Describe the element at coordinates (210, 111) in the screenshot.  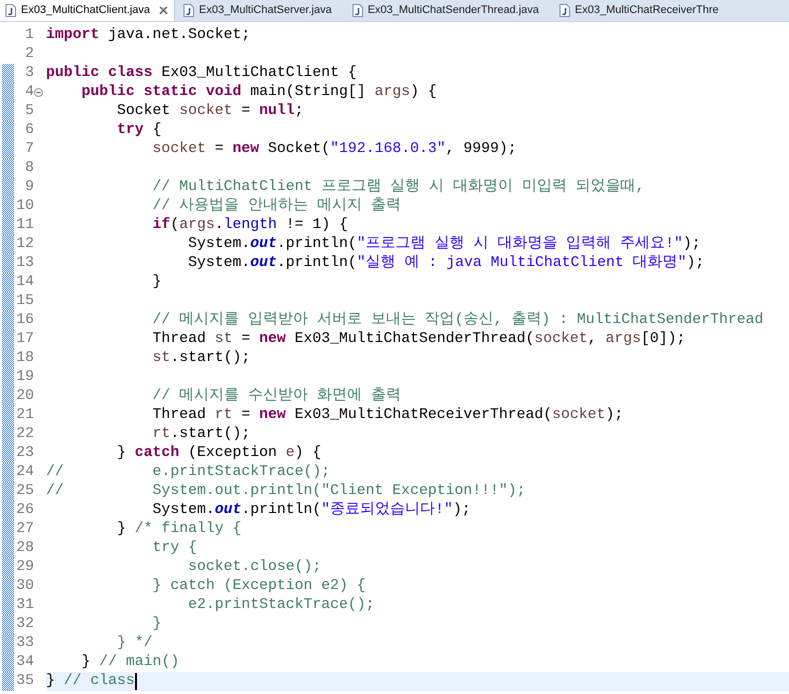
I see `code-line: Socket socket = null;` at that location.